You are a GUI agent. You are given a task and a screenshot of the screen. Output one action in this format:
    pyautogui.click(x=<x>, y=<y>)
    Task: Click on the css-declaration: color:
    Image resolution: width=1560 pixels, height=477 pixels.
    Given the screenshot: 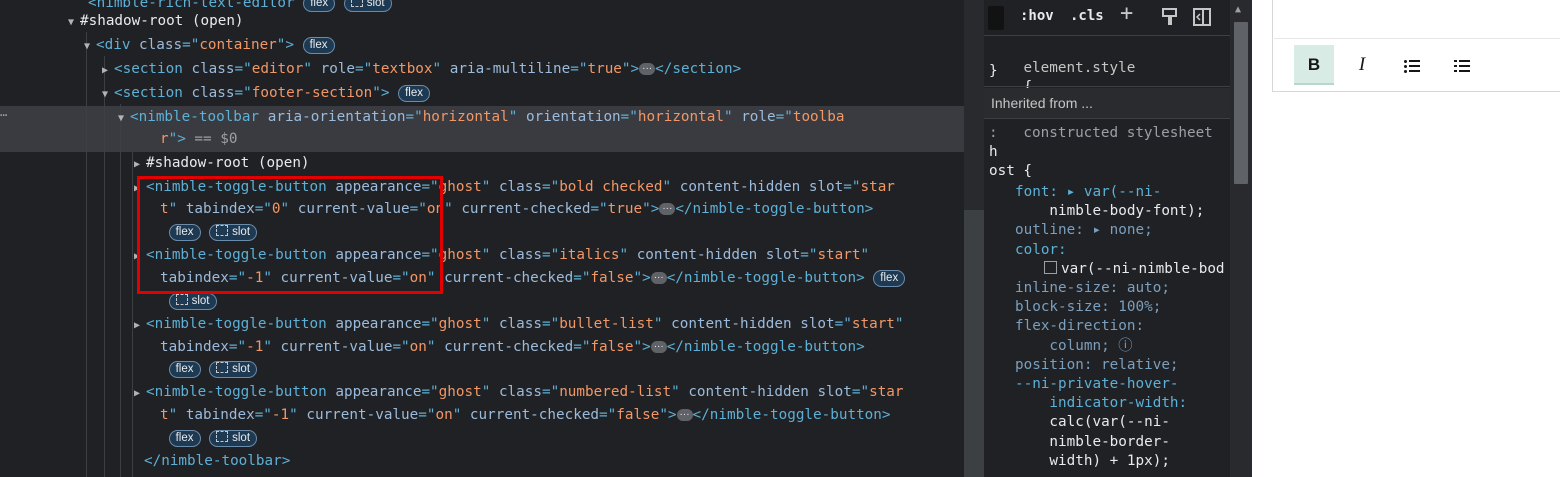 What is the action you would take?
    pyautogui.click(x=1041, y=250)
    